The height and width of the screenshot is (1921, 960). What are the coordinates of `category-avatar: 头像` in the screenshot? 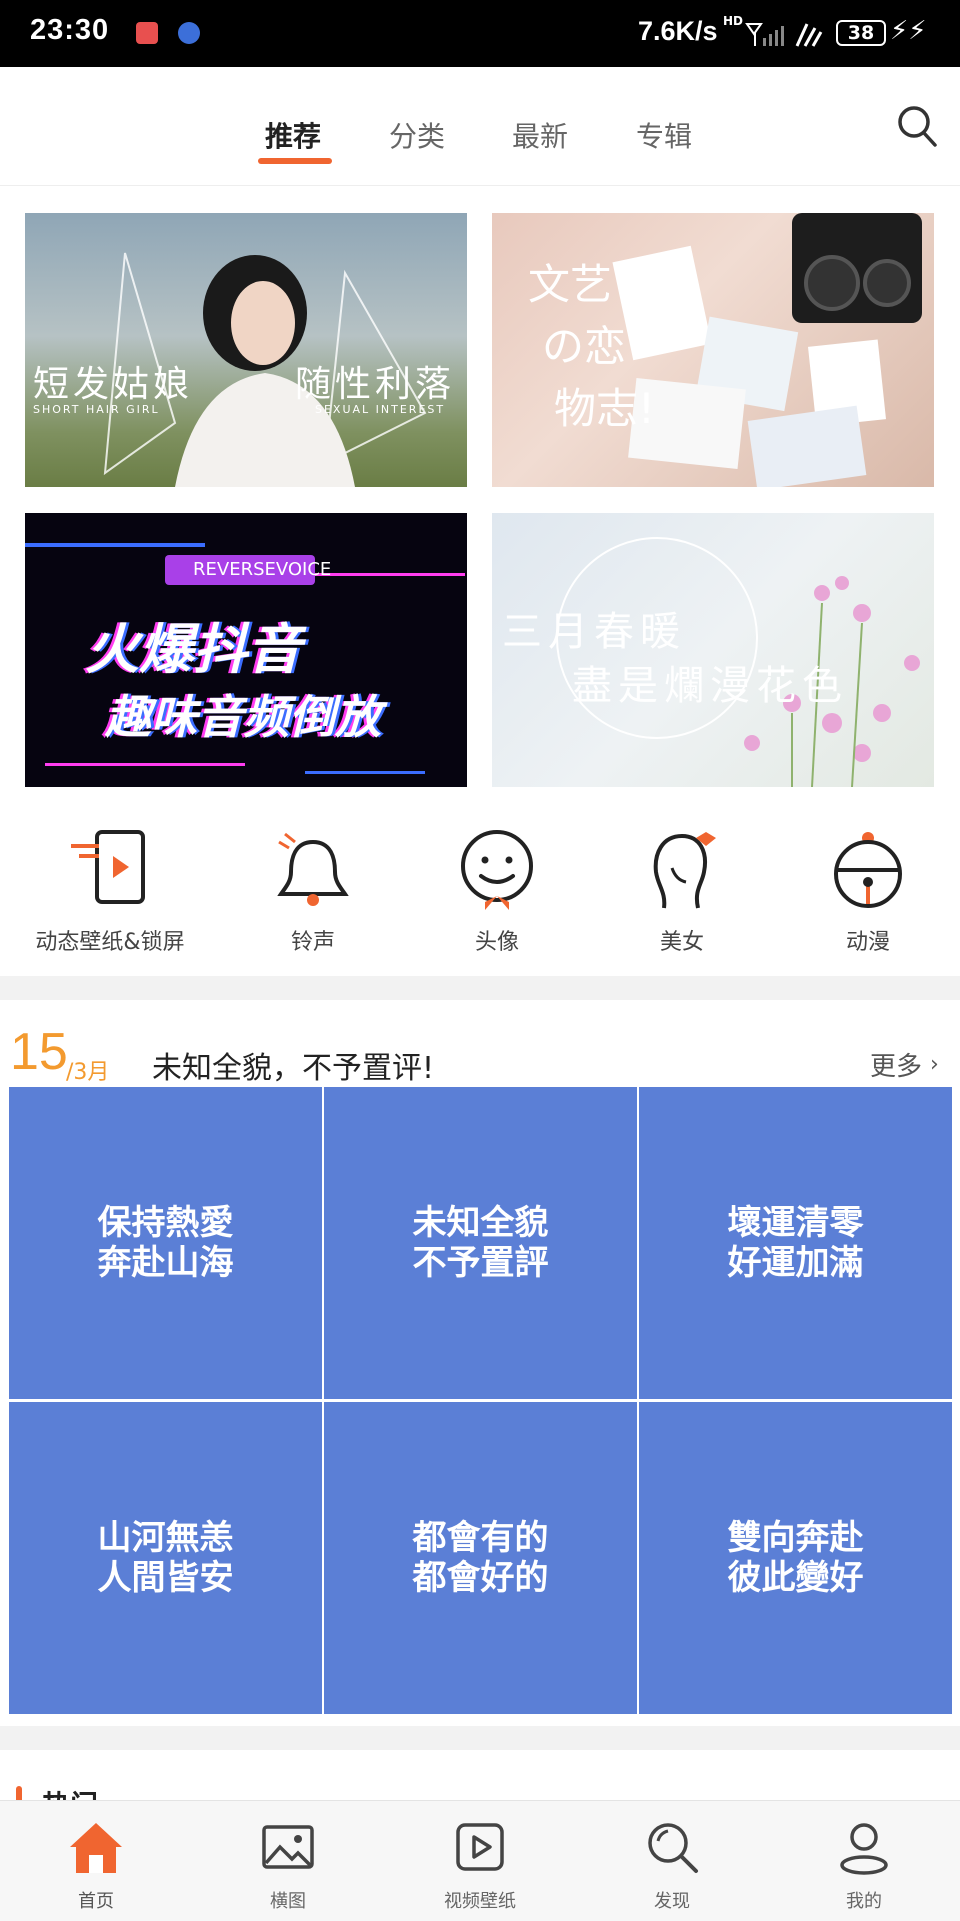 It's located at (497, 895).